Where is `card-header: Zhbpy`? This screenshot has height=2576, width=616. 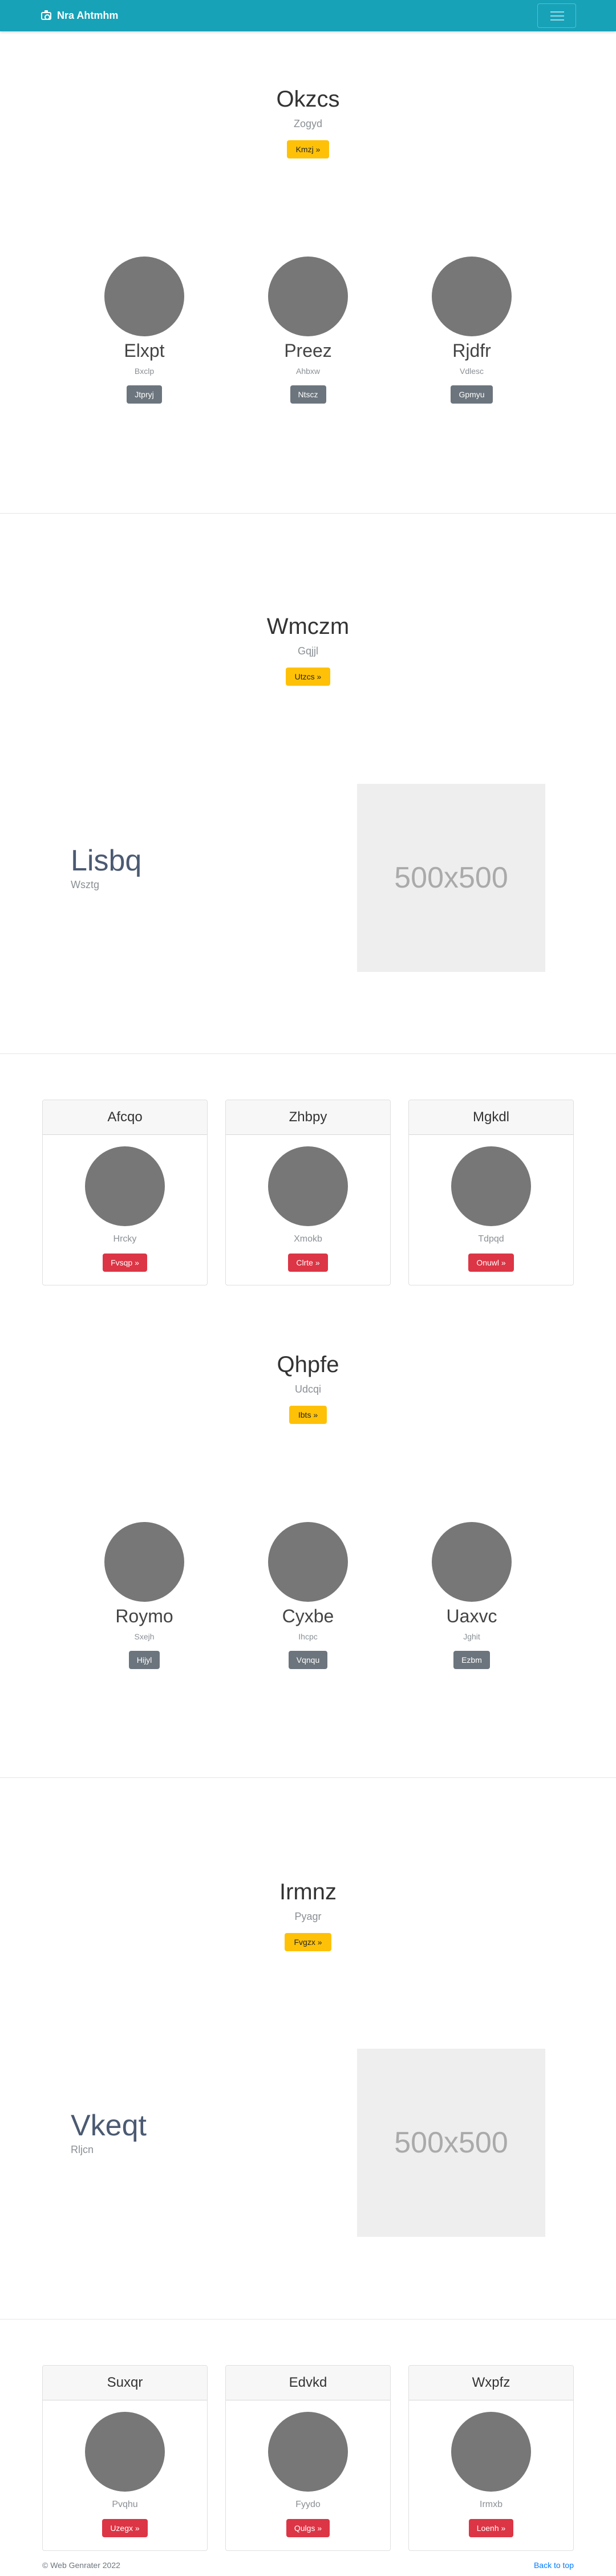 card-header: Zhbpy is located at coordinates (308, 1117).